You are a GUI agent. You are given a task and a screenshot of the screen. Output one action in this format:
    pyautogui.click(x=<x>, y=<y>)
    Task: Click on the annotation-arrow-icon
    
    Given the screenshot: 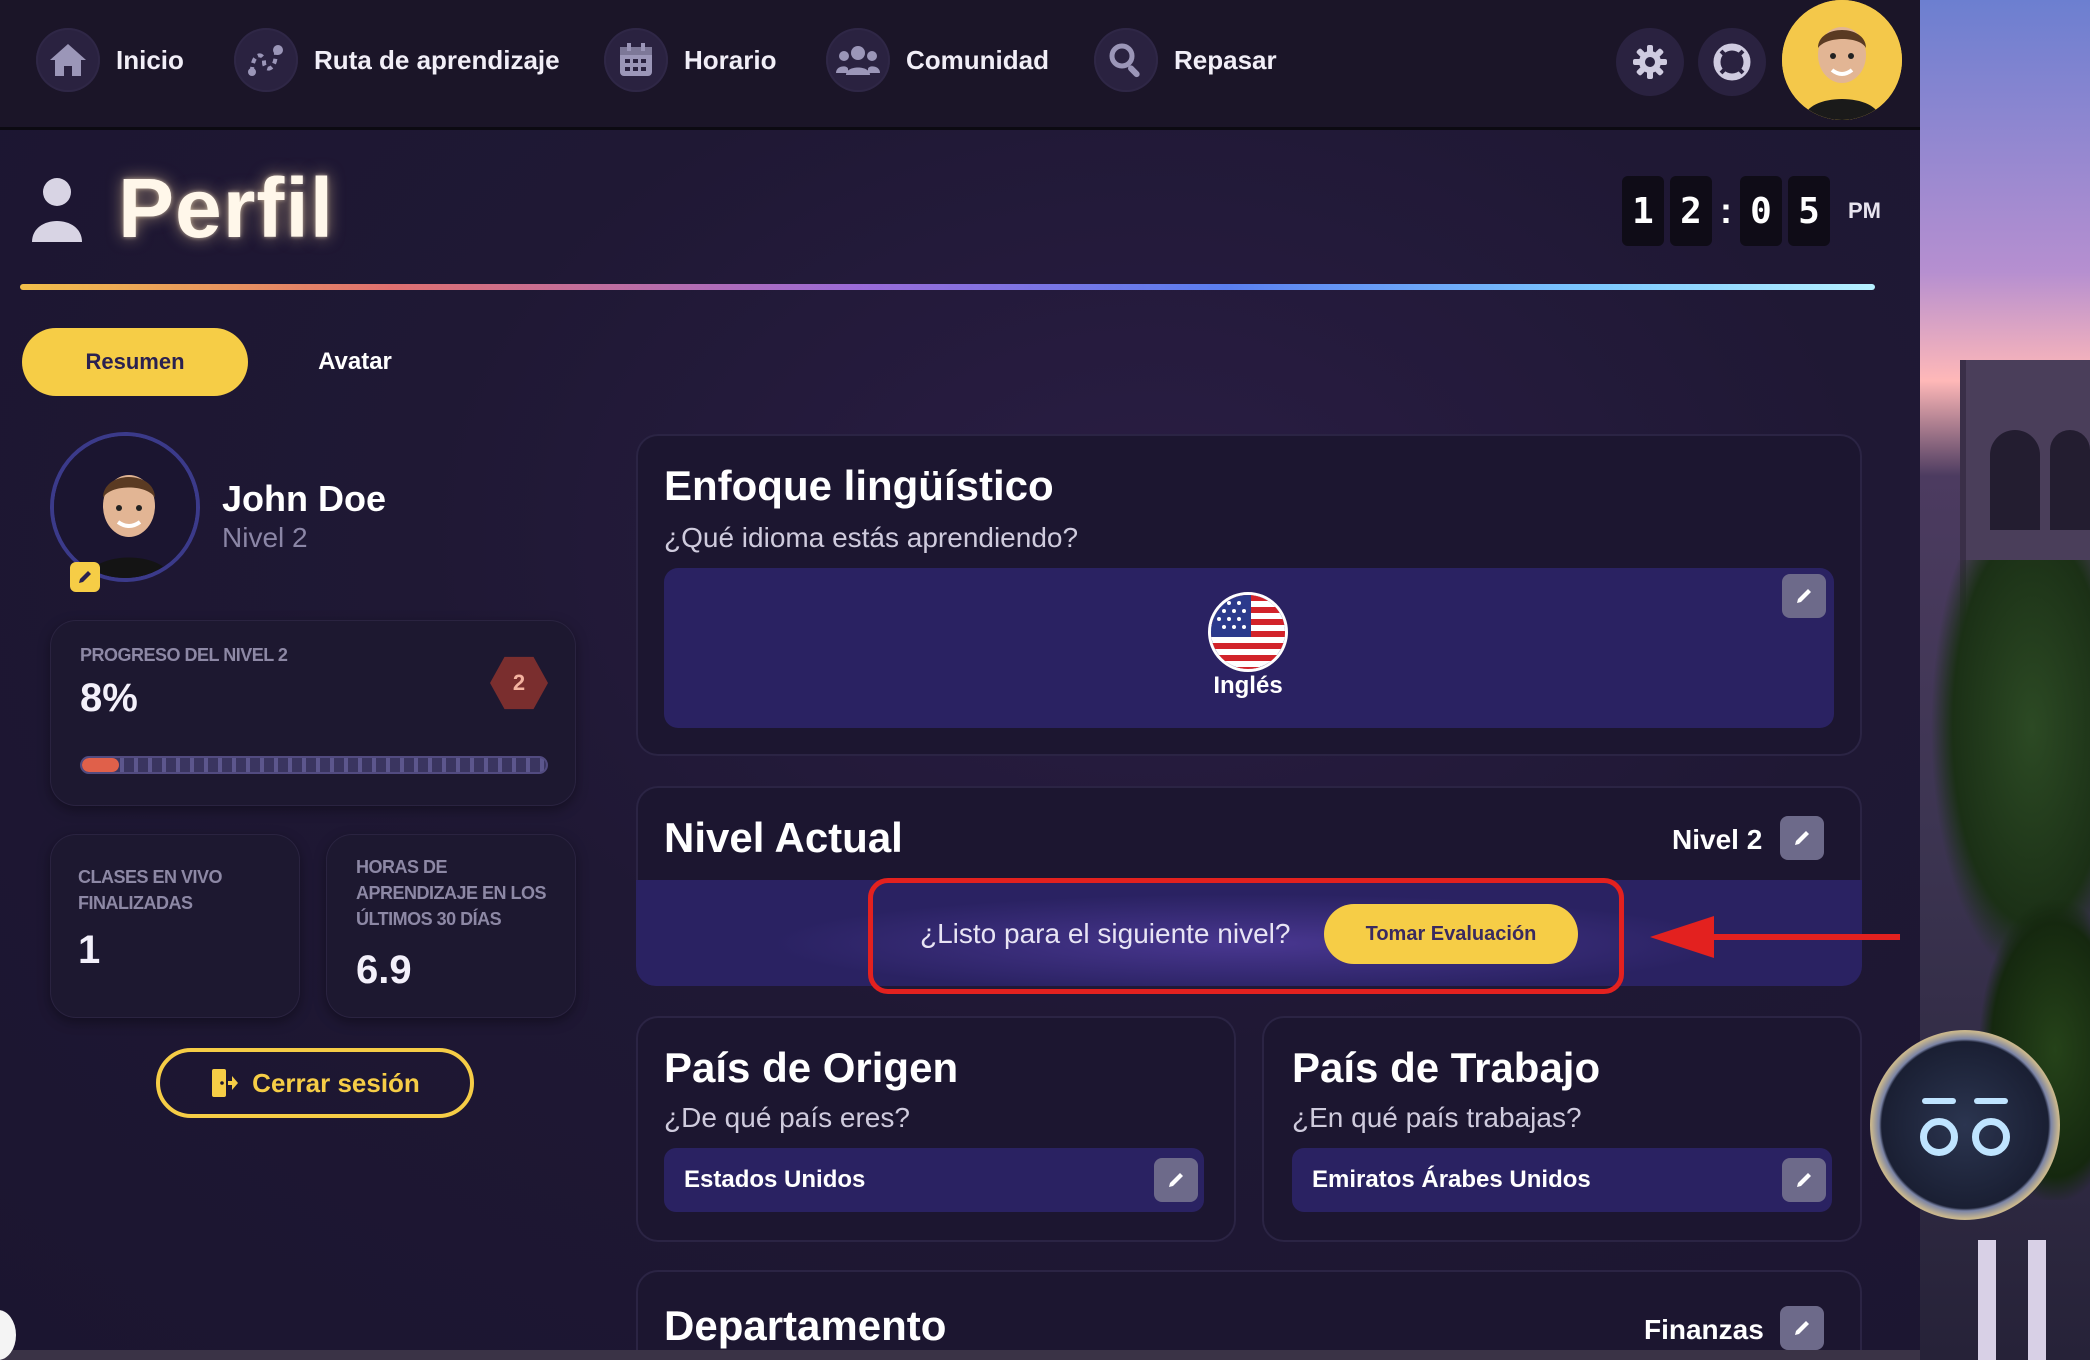 What is the action you would take?
    pyautogui.click(x=1775, y=937)
    